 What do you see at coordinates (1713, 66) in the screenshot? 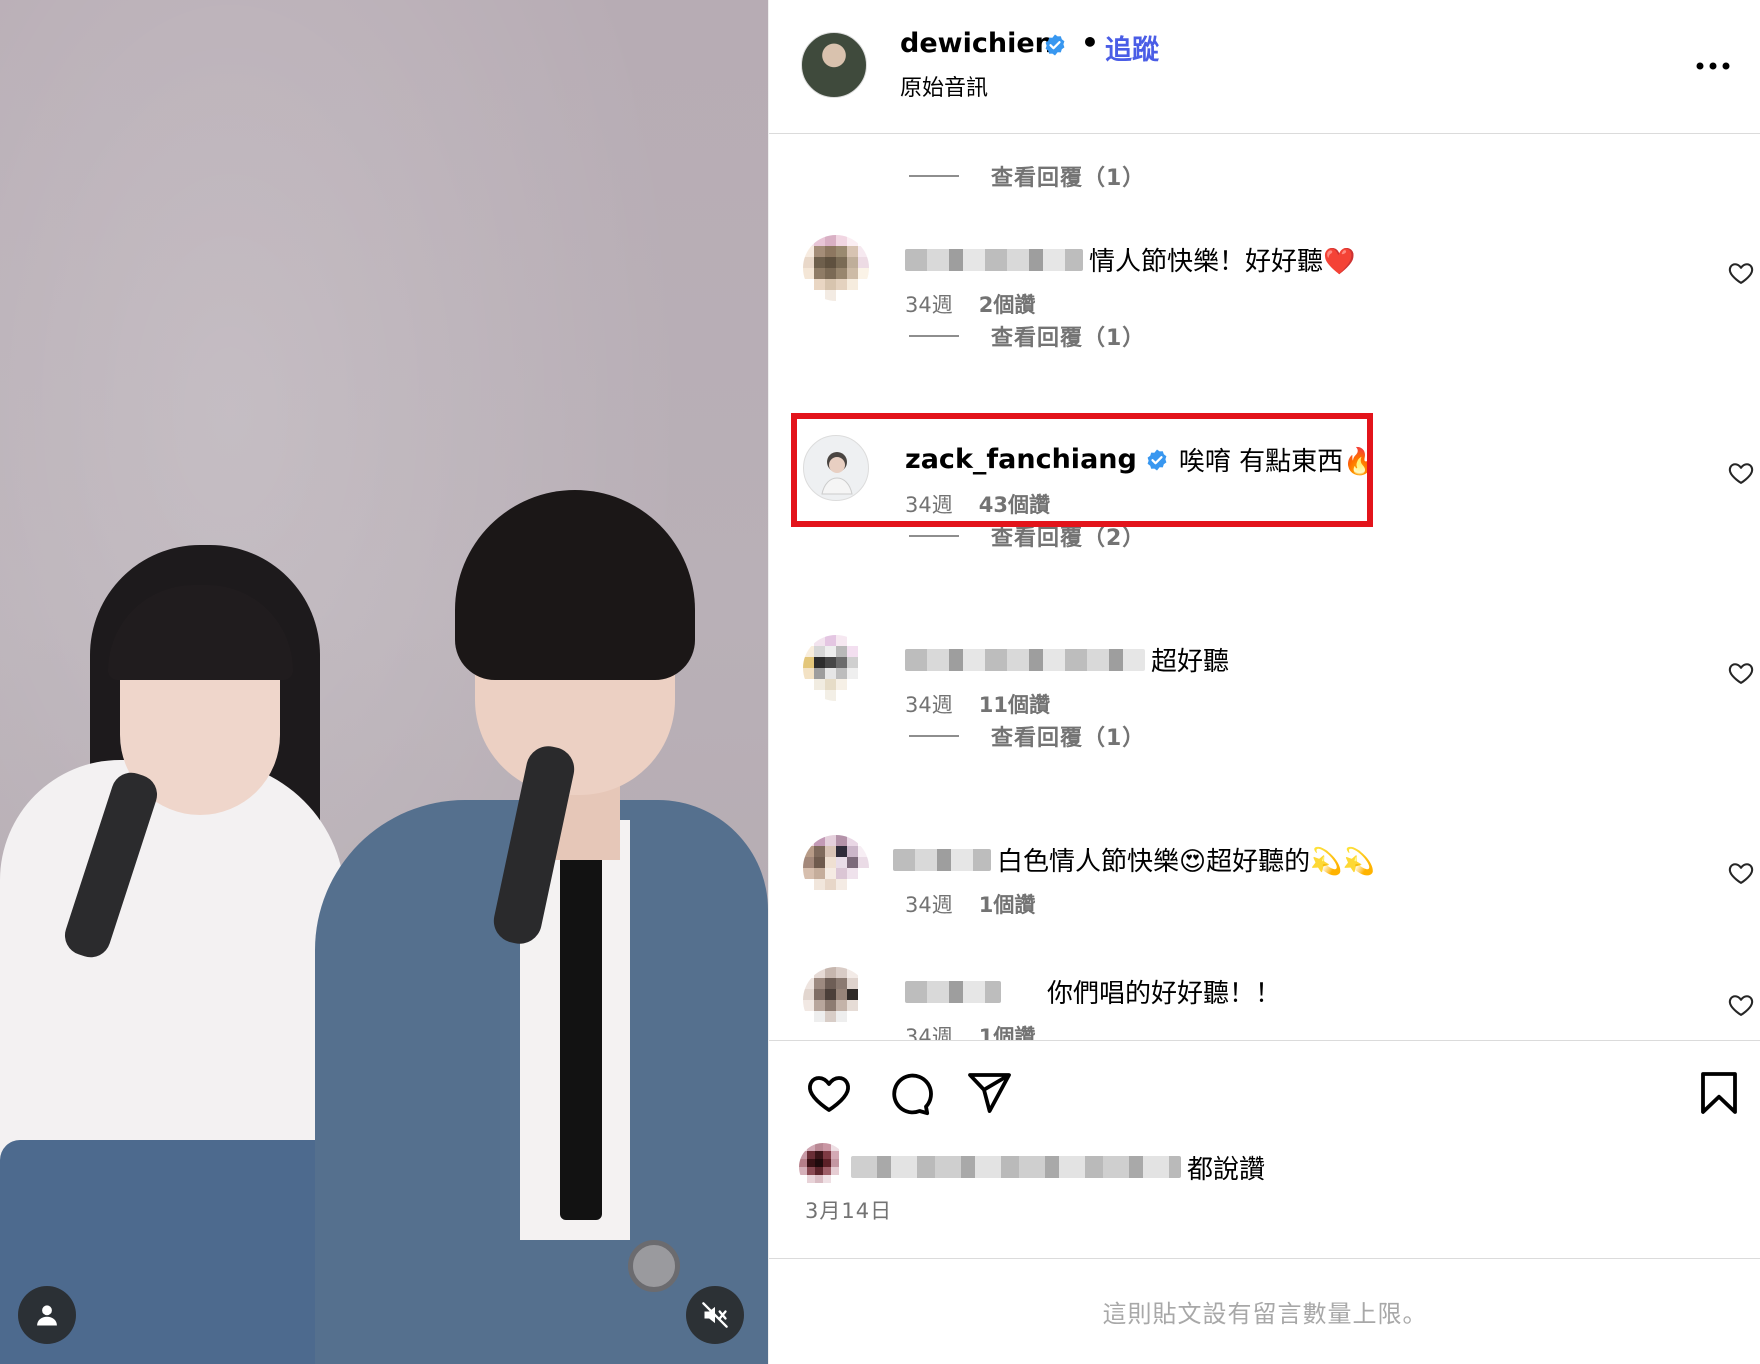
I see `more-options-icon` at bounding box center [1713, 66].